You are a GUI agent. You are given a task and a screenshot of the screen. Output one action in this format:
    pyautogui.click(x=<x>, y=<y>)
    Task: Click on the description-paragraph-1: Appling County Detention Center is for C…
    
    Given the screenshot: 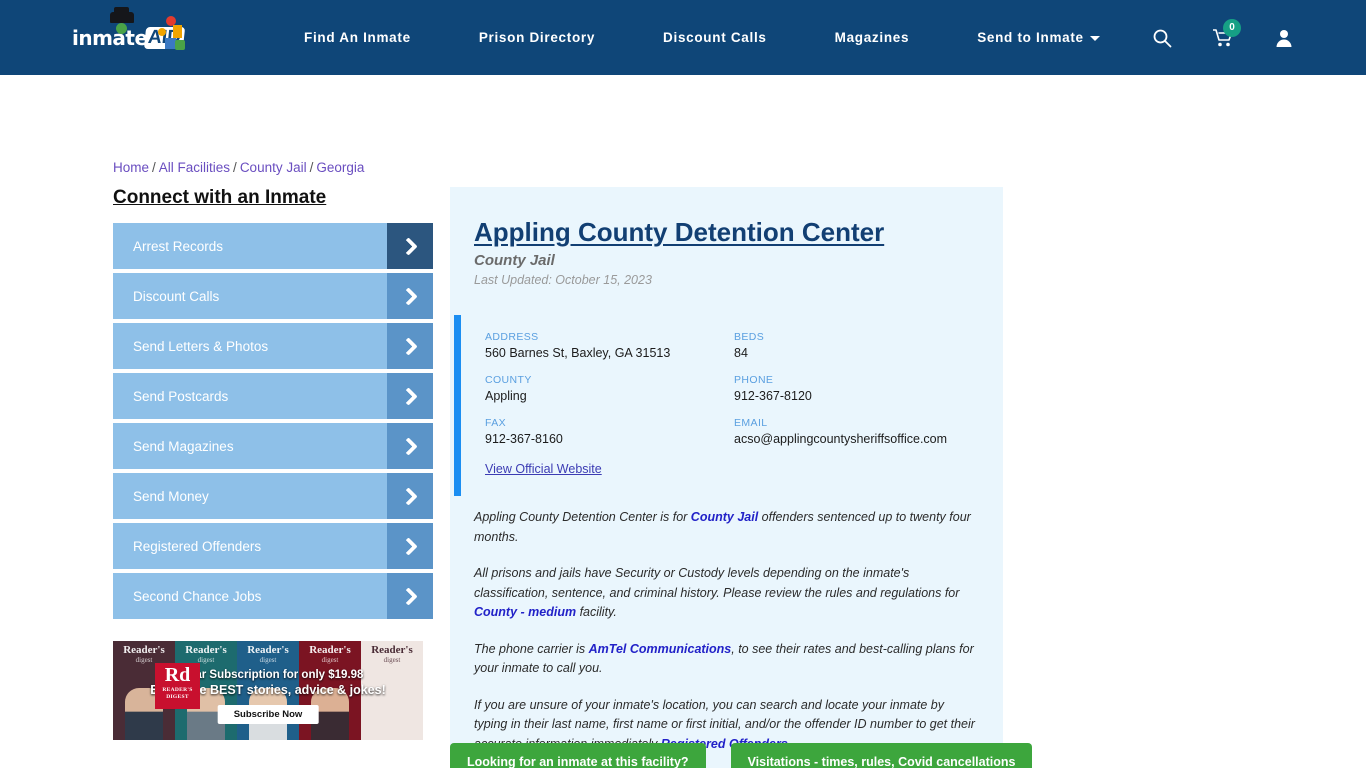 What is the action you would take?
    pyautogui.click(x=726, y=527)
    